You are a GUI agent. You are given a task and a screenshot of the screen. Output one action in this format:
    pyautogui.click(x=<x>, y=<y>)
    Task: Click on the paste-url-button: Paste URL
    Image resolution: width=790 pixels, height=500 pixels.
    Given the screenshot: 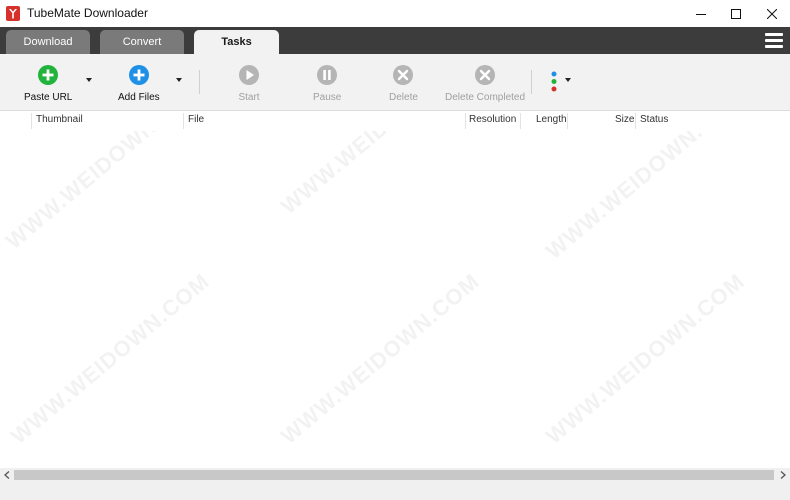 What is the action you would take?
    pyautogui.click(x=48, y=83)
    